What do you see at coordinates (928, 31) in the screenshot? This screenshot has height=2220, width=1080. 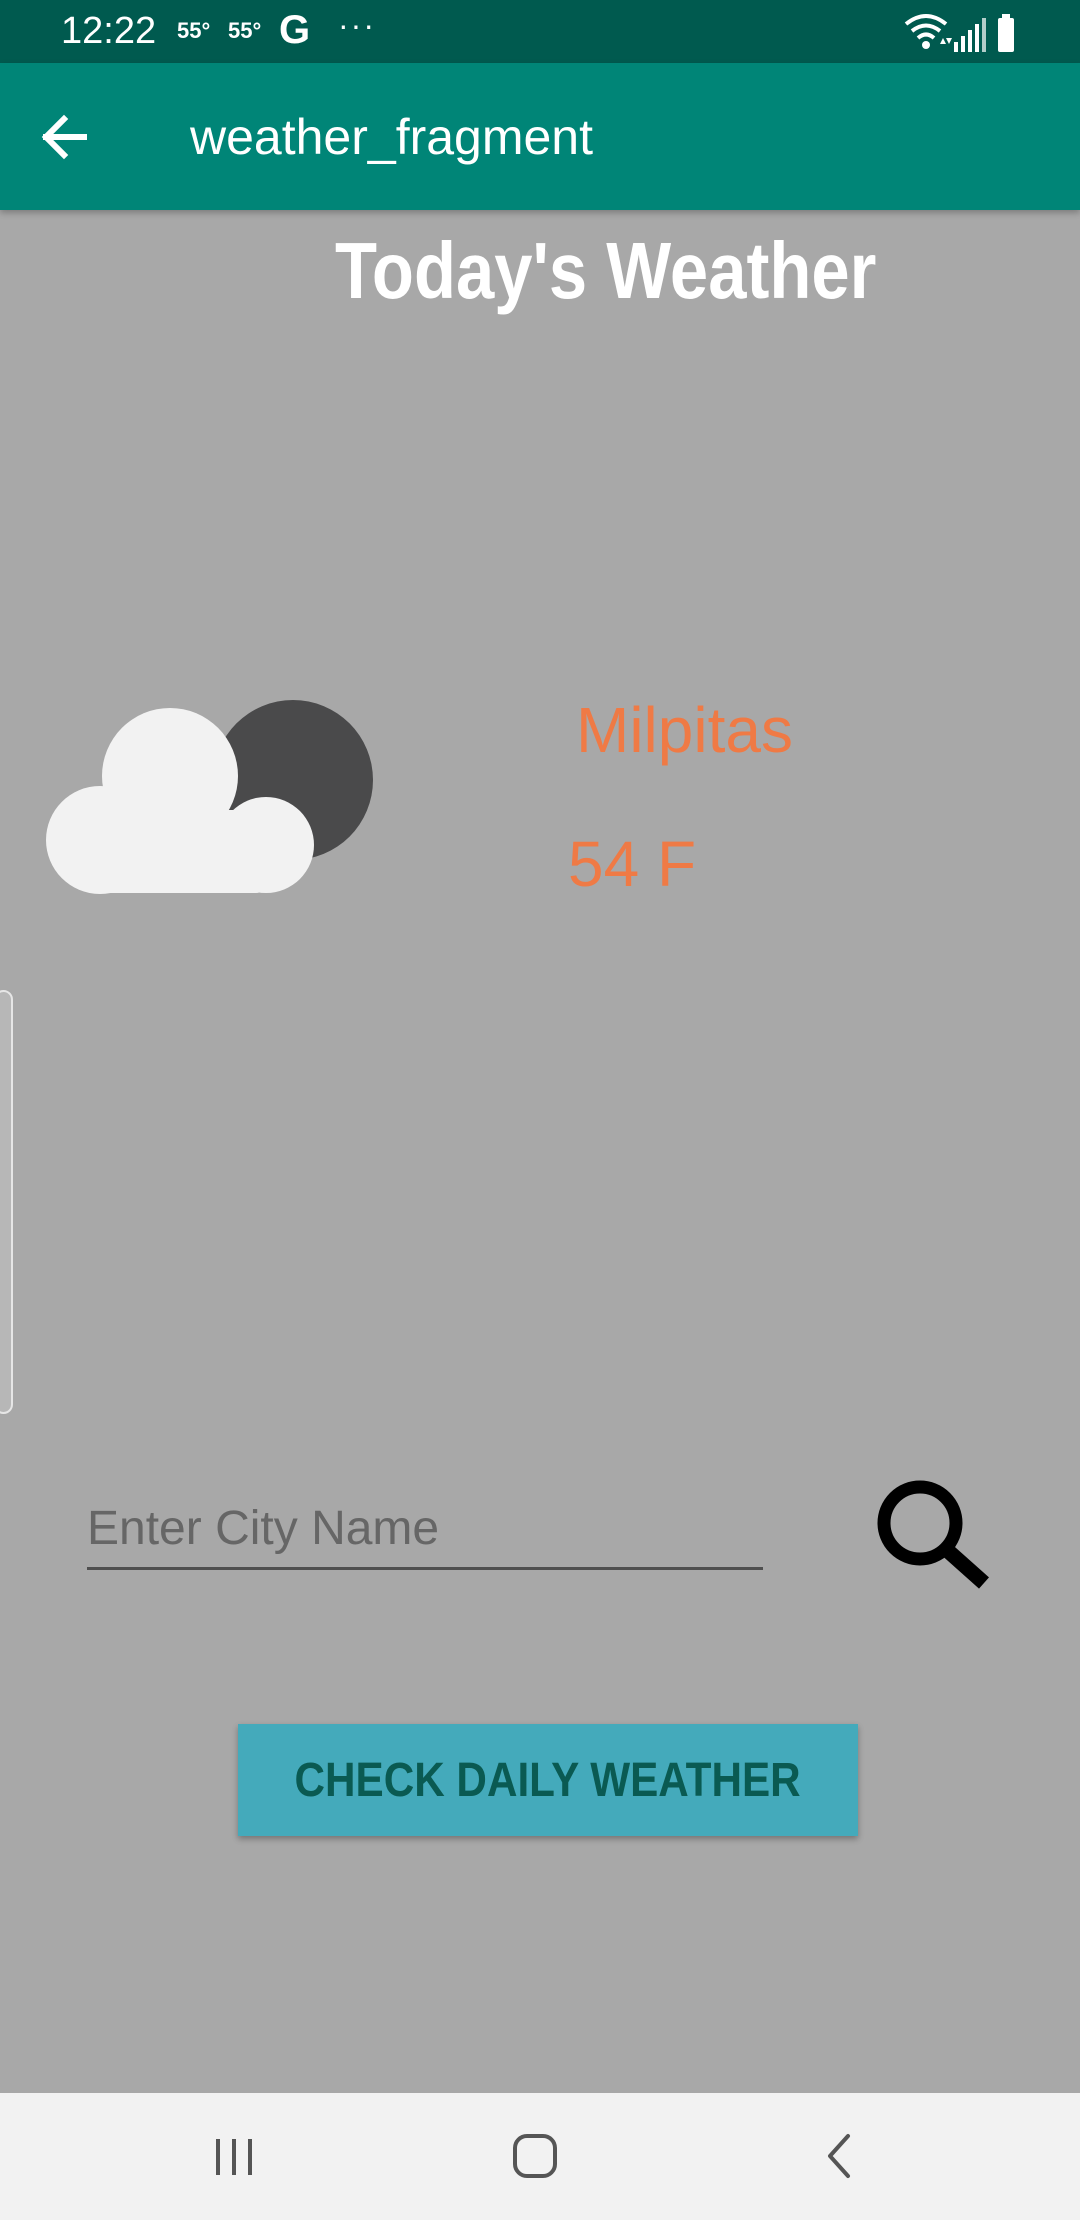 I see `wifi-icon` at bounding box center [928, 31].